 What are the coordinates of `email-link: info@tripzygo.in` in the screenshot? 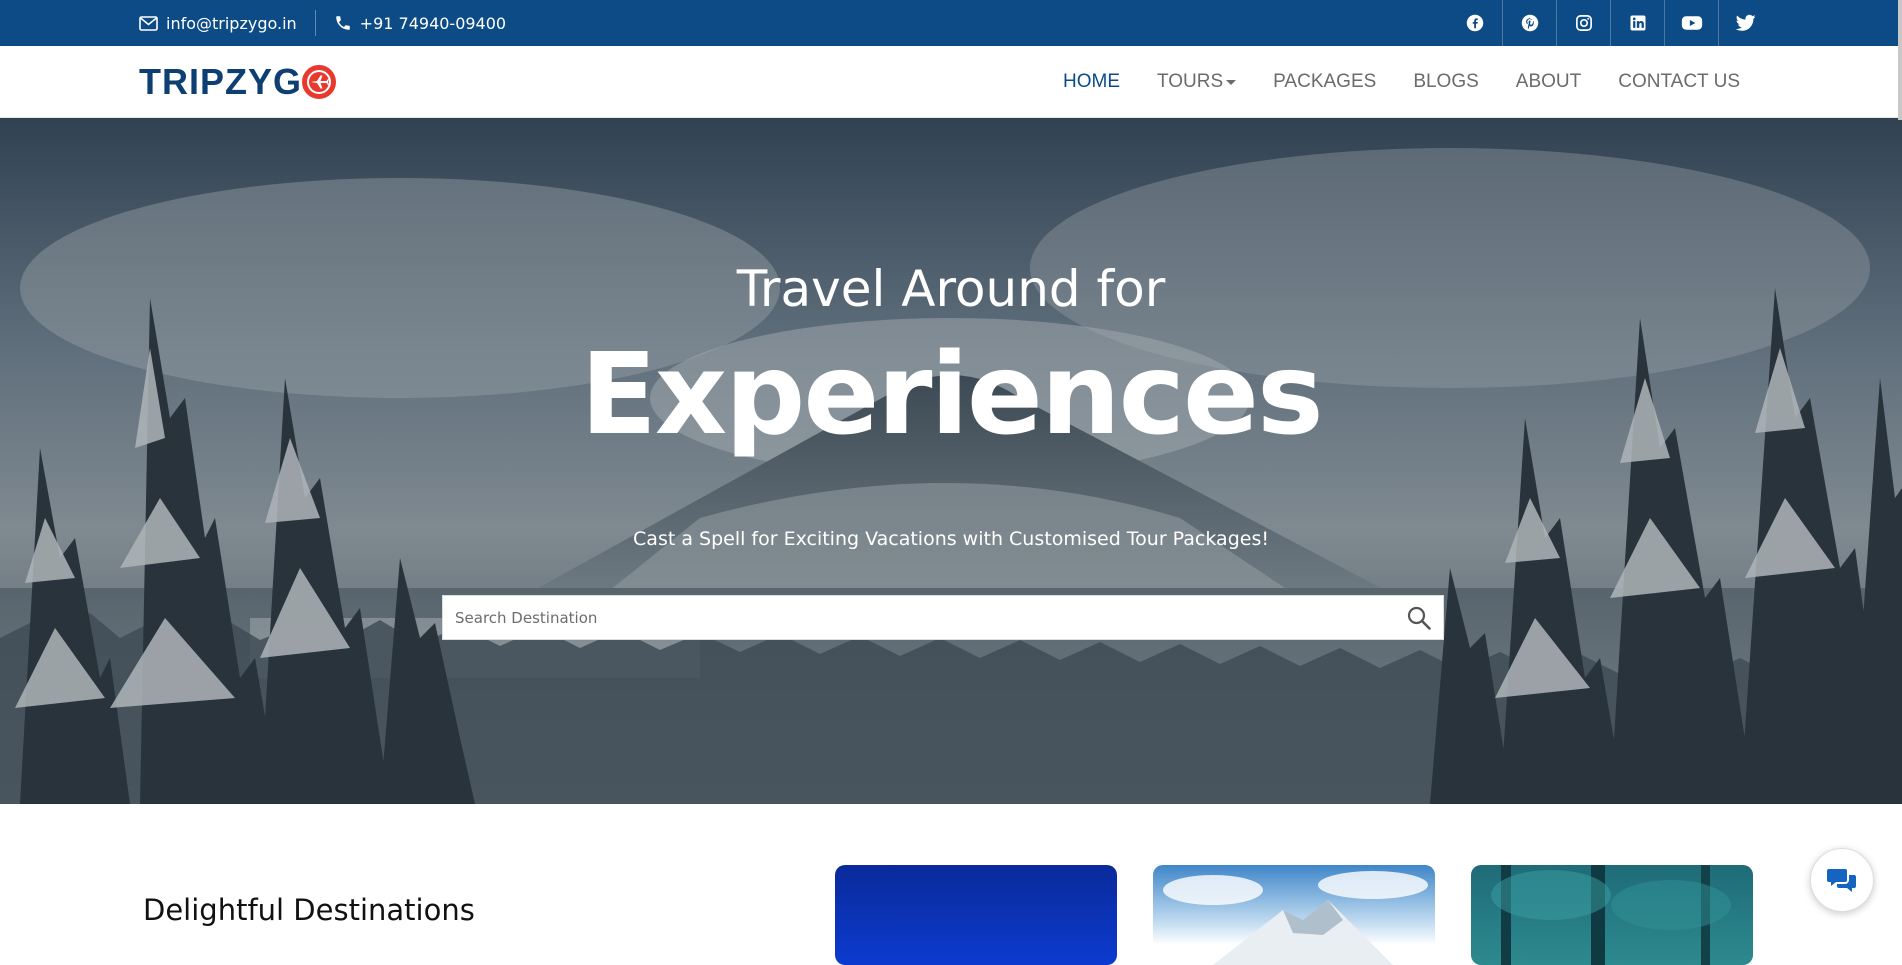 It's located at (218, 23).